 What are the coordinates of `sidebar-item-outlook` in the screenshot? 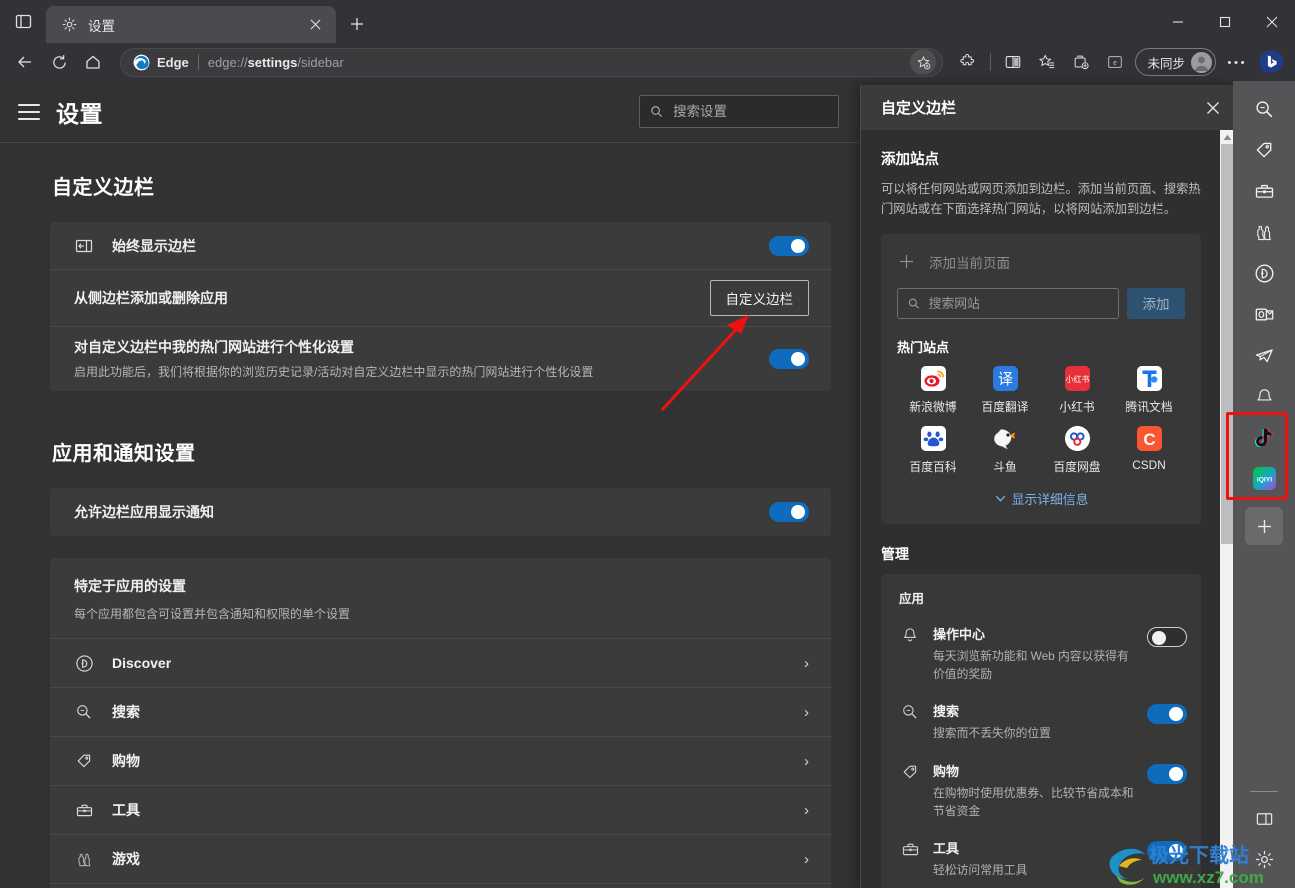 It's located at (1264, 314).